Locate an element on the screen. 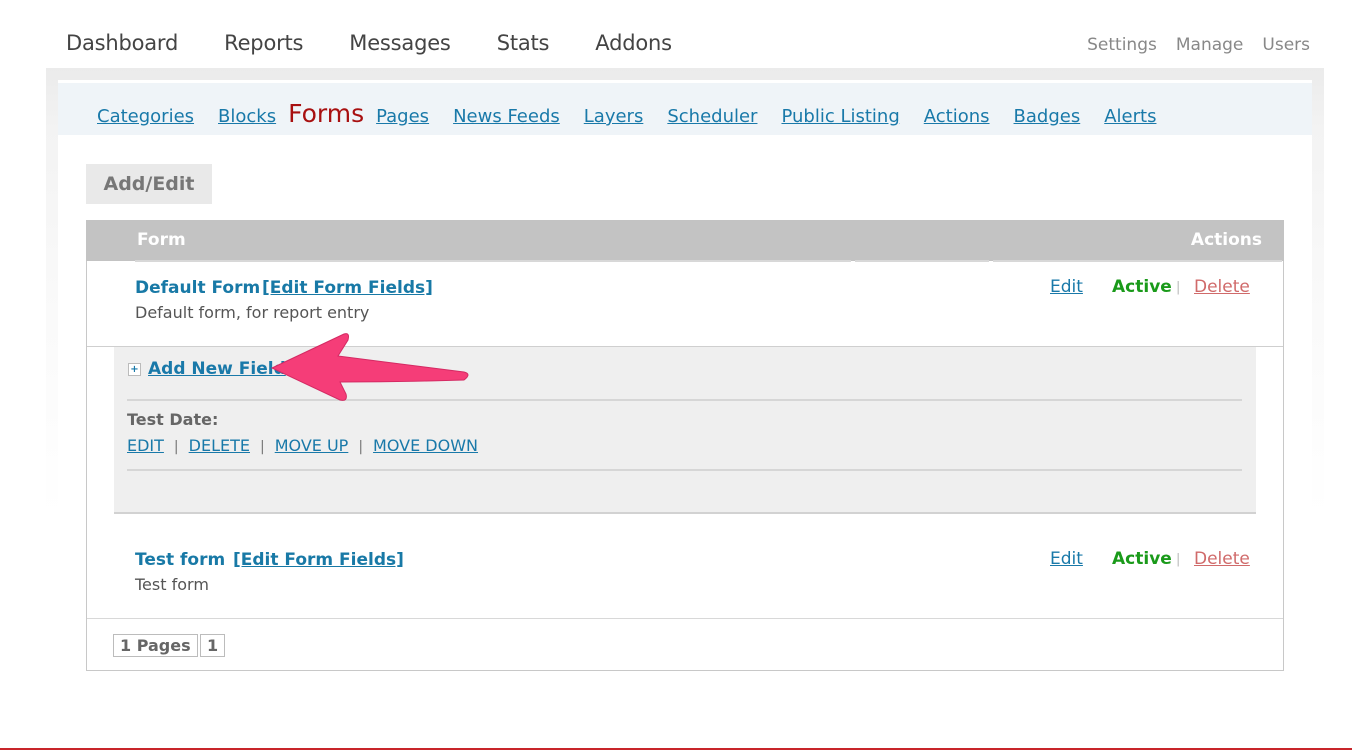 The image size is (1352, 752). main-nav: Dashboard Reports Messages Stats Addons is located at coordinates (392, 43).